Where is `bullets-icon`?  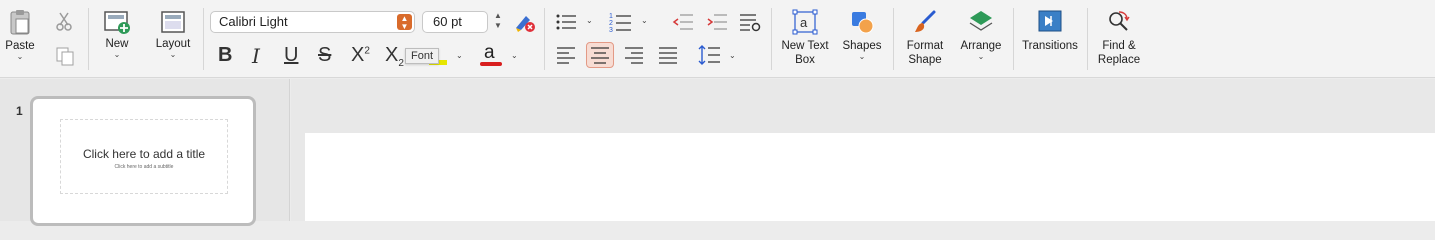
bullets-icon is located at coordinates (566, 22).